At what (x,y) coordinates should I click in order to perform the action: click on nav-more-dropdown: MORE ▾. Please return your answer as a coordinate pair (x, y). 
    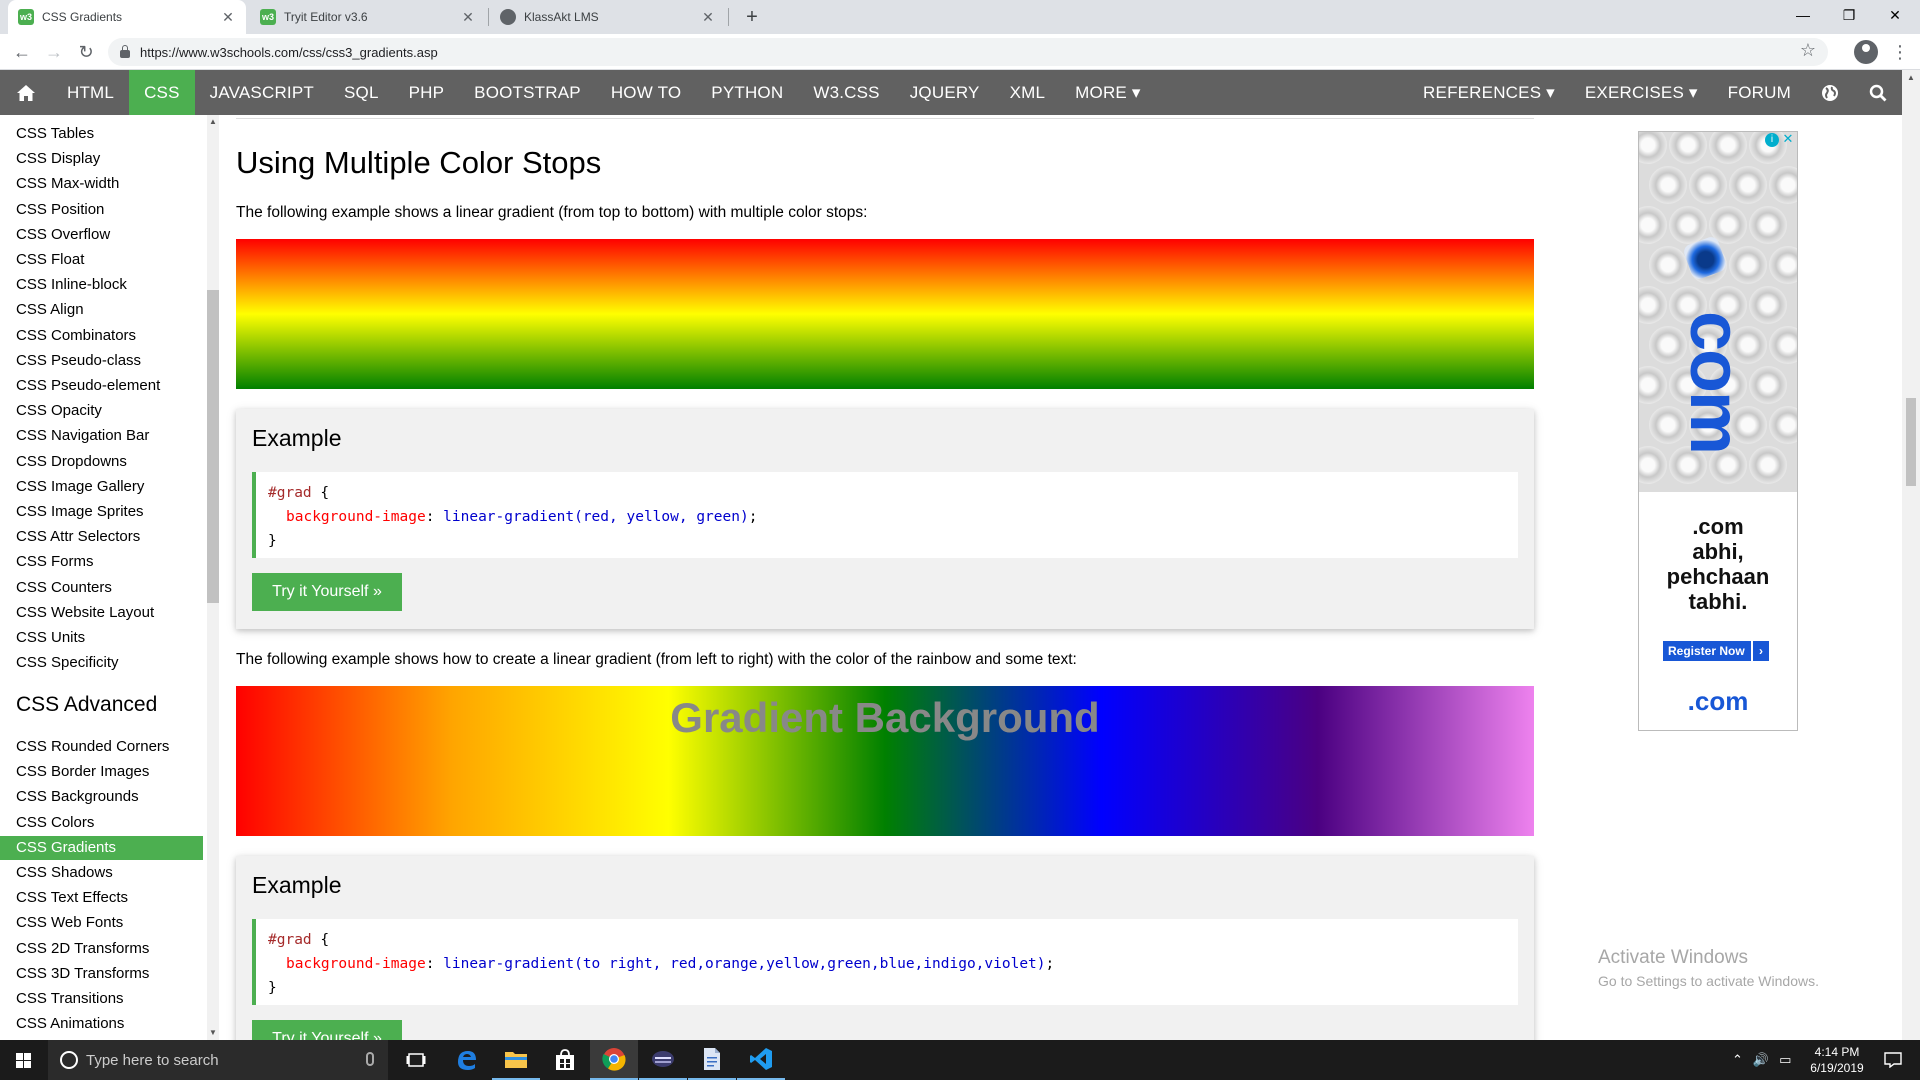
    Looking at the image, I should click on (1107, 92).